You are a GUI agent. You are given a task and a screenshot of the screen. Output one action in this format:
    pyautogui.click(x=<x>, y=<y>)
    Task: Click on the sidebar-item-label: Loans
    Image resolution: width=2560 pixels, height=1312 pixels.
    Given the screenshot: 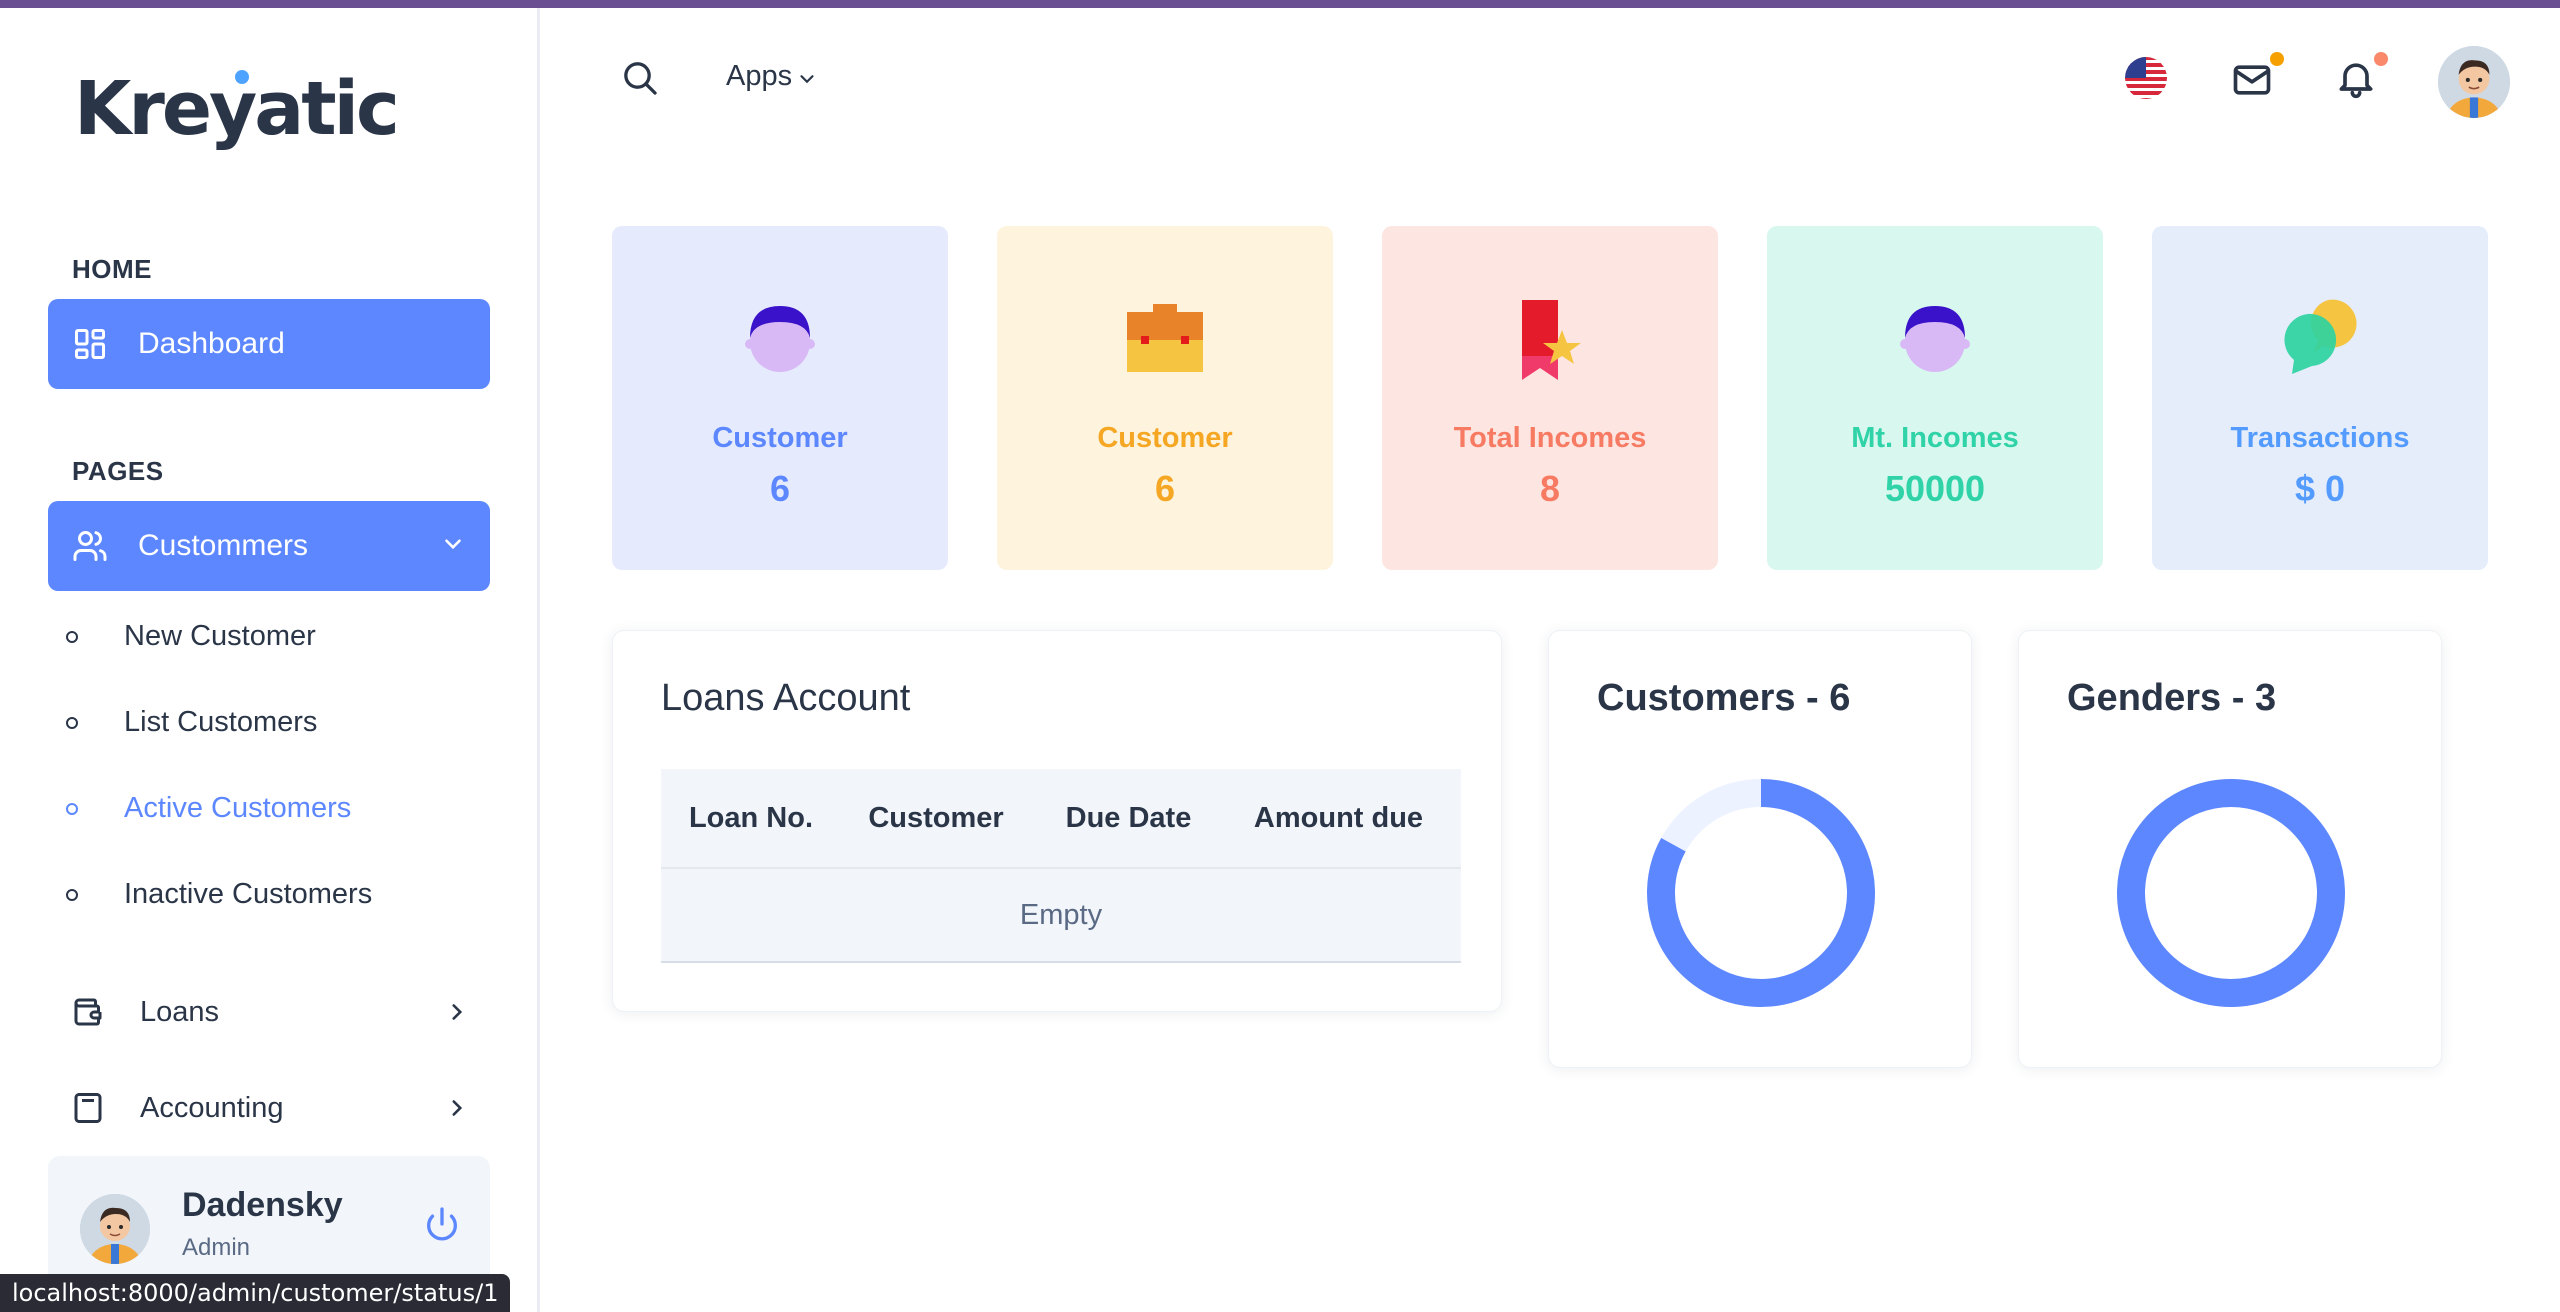 What is the action you would take?
    pyautogui.click(x=180, y=1011)
    